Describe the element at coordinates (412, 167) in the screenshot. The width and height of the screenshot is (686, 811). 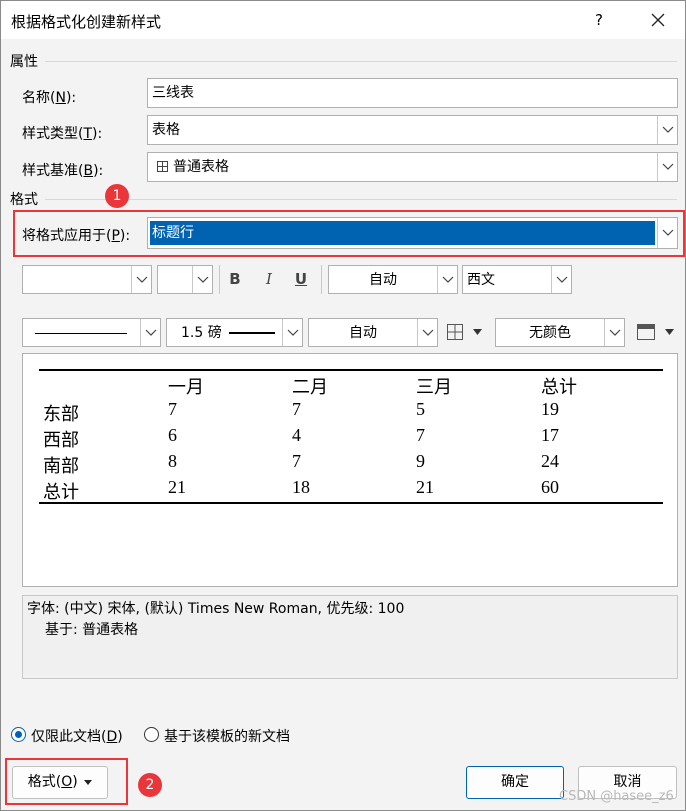
I see `style-base-dropdown: 普通表格` at that location.